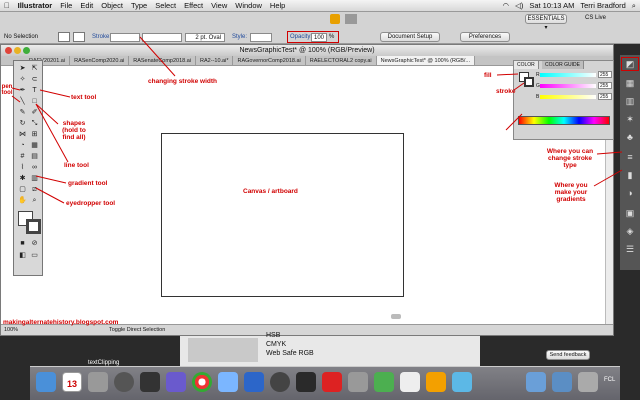 The width and height of the screenshot is (640, 400). What do you see at coordinates (358, 382) in the screenshot?
I see `preview-icon` at bounding box center [358, 382].